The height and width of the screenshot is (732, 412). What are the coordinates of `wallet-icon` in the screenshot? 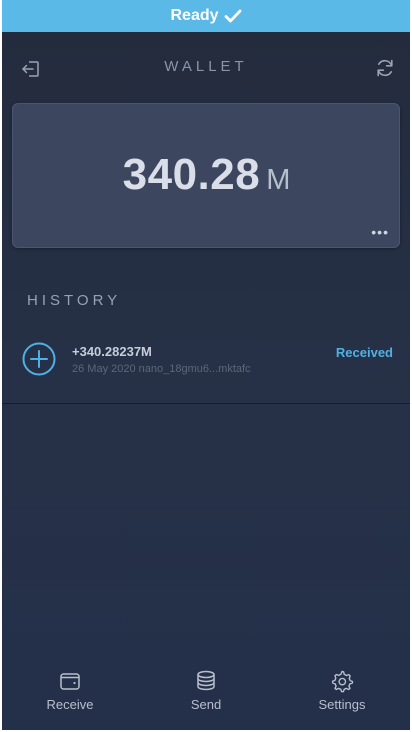 It's located at (70, 681).